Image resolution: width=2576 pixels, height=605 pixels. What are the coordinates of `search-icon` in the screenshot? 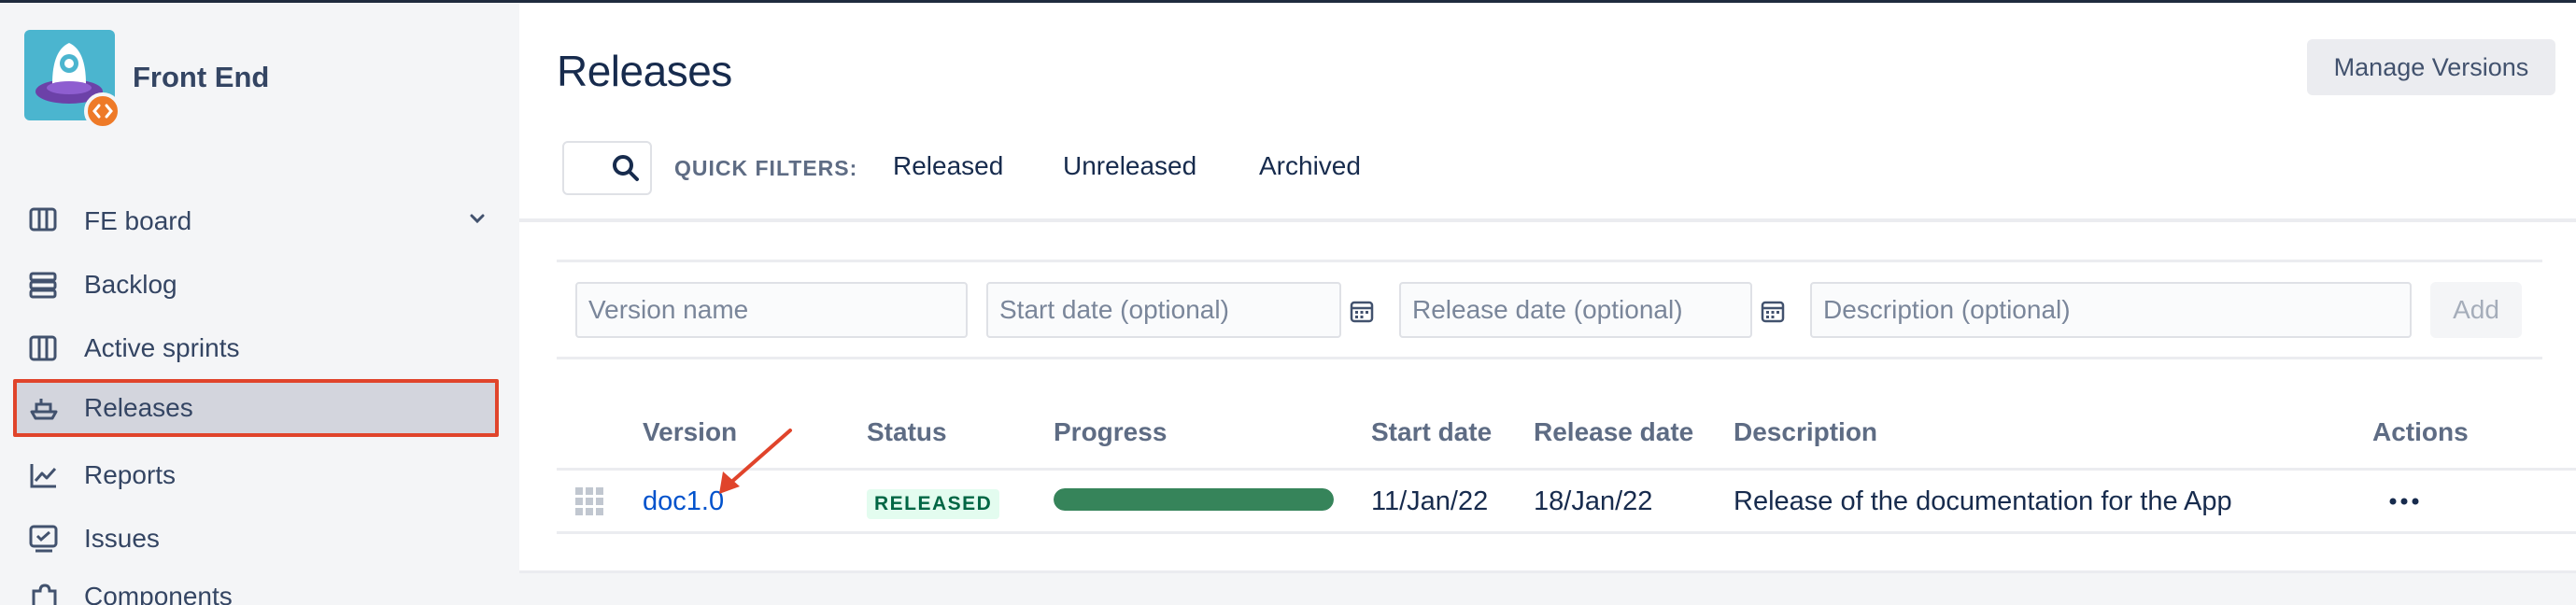 It's located at (626, 168).